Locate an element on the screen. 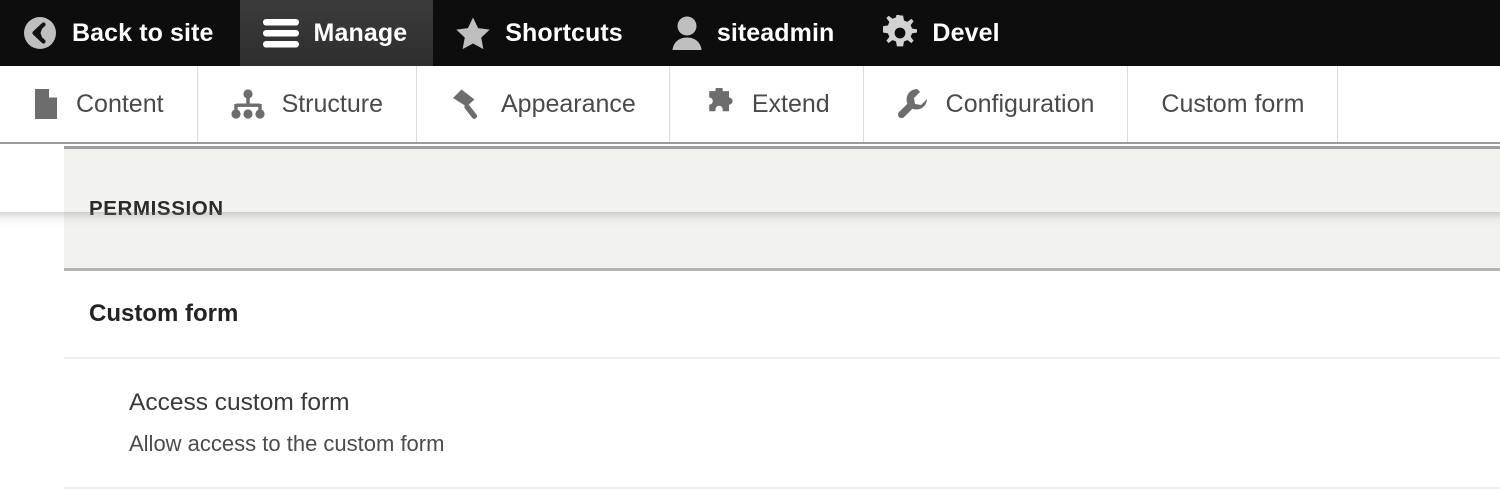  toolbar-item-siteadmin: siteadmin is located at coordinates (755, 33).